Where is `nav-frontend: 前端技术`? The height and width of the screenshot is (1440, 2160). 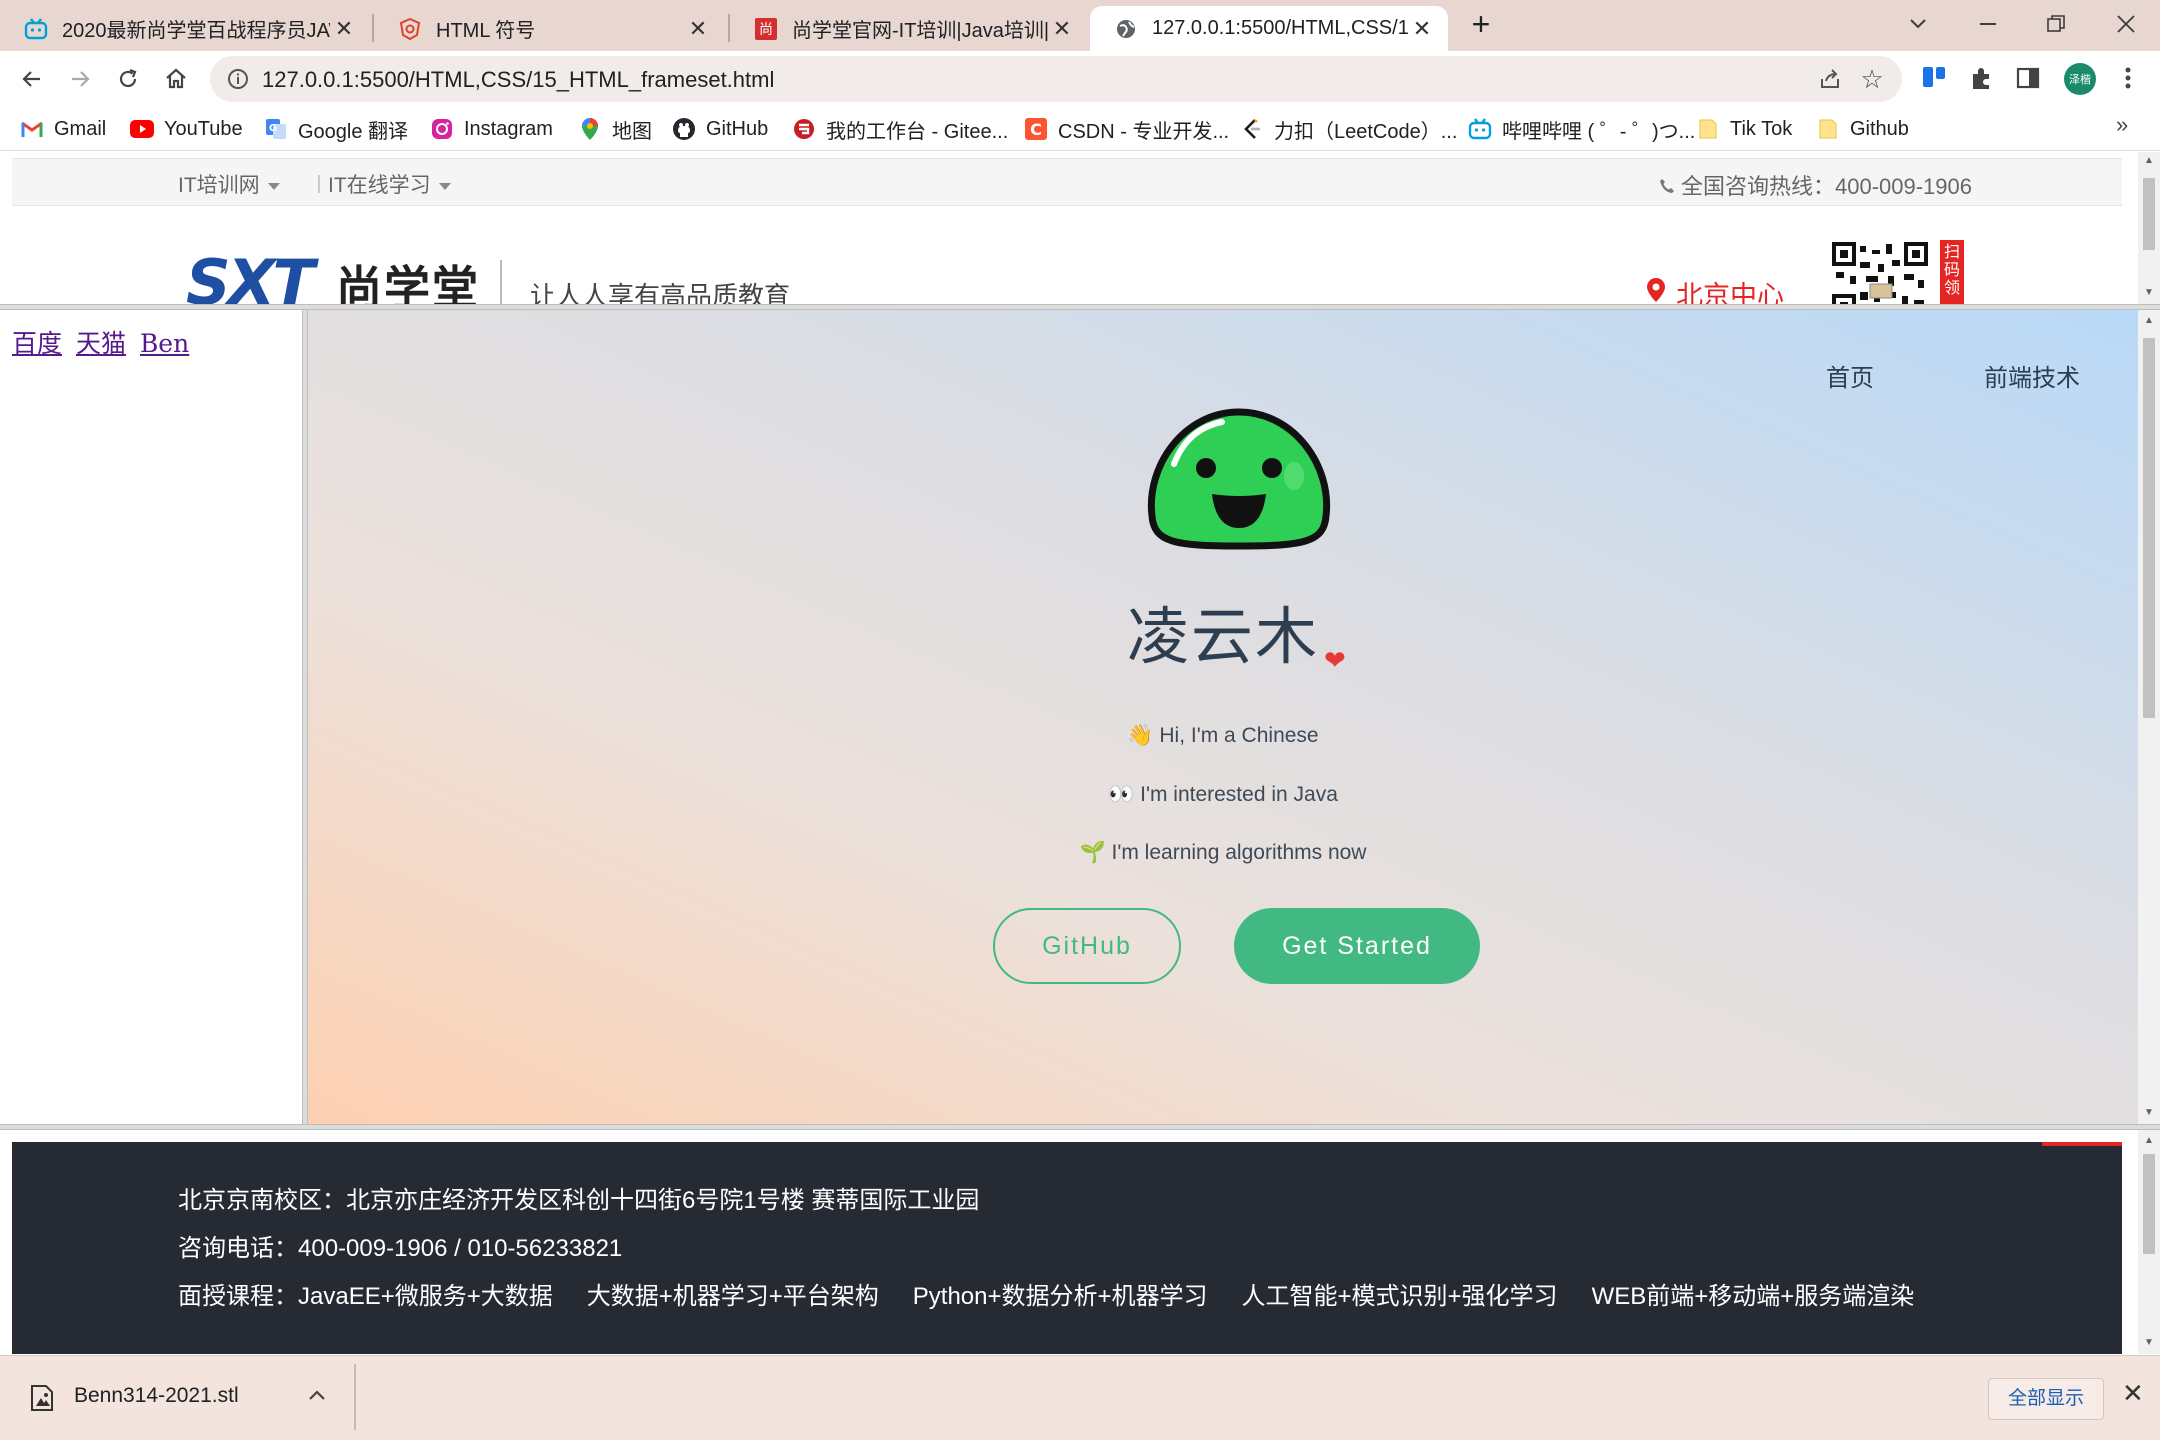
nav-frontend: 前端技术 is located at coordinates (2032, 375).